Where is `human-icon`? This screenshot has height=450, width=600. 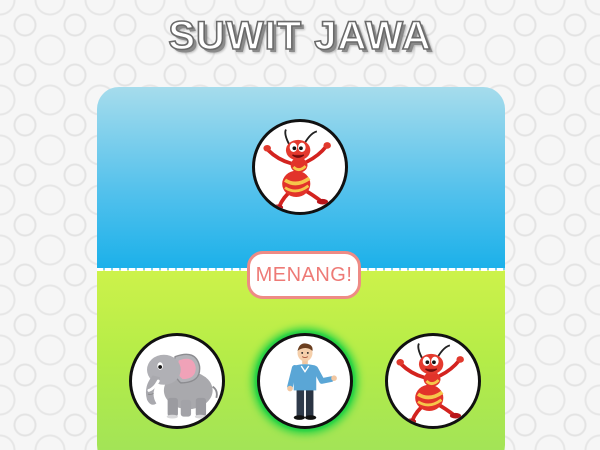
human-icon is located at coordinates (305, 381).